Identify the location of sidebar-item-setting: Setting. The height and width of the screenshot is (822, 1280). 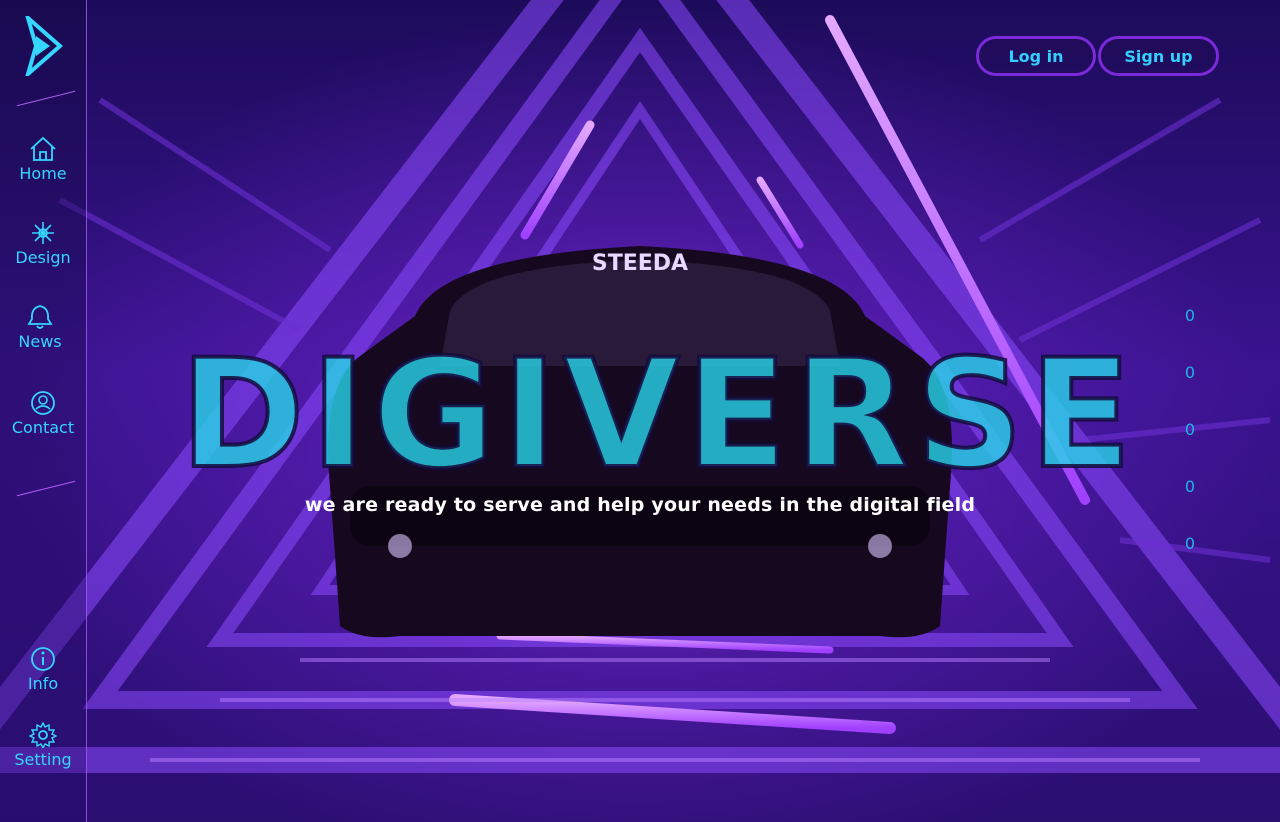
(43, 745).